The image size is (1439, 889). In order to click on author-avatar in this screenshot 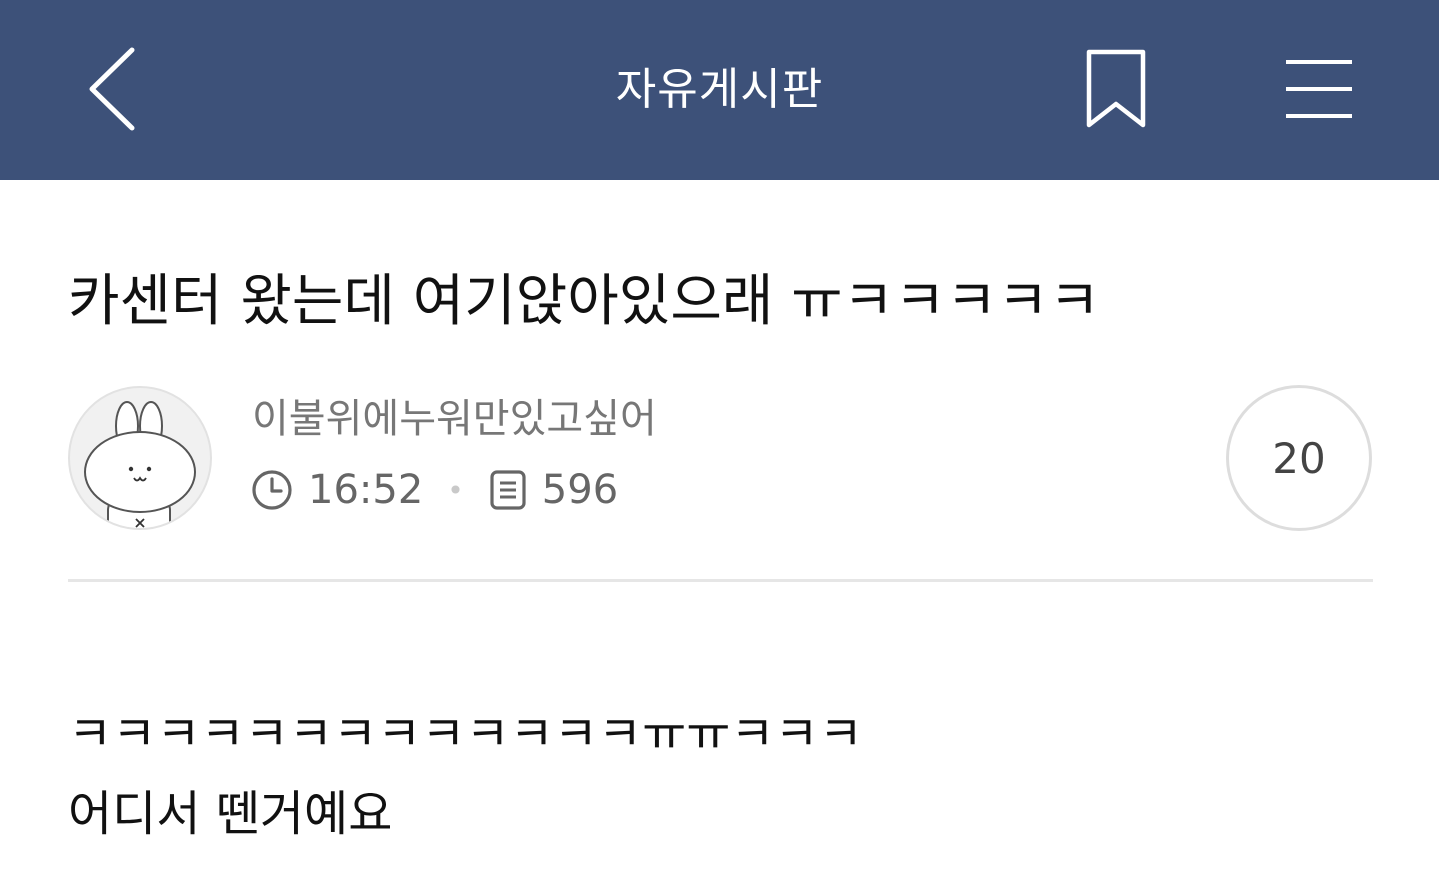, I will do `click(140, 458)`.